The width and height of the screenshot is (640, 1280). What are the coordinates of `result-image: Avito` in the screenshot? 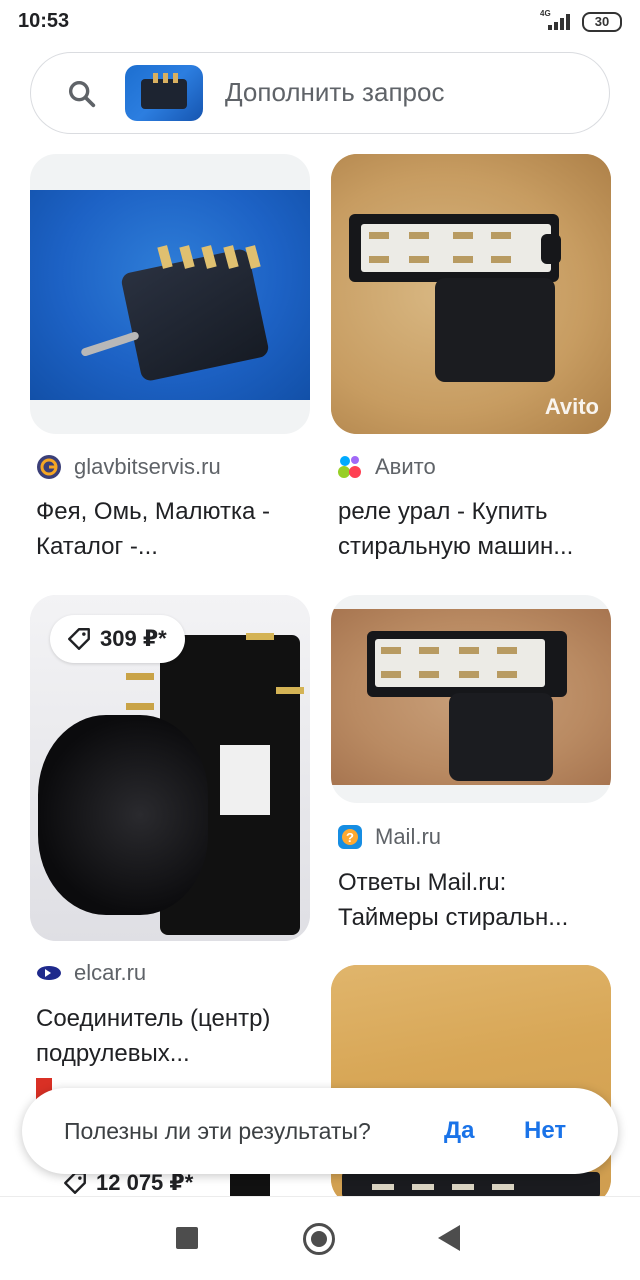 It's located at (471, 294).